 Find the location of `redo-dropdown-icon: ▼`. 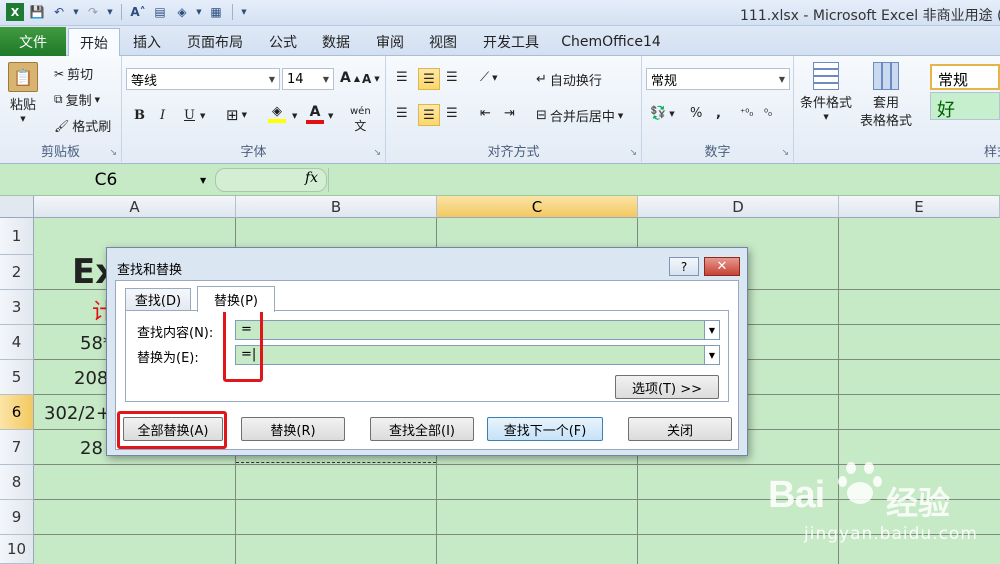

redo-dropdown-icon: ▼ is located at coordinates (110, 12).